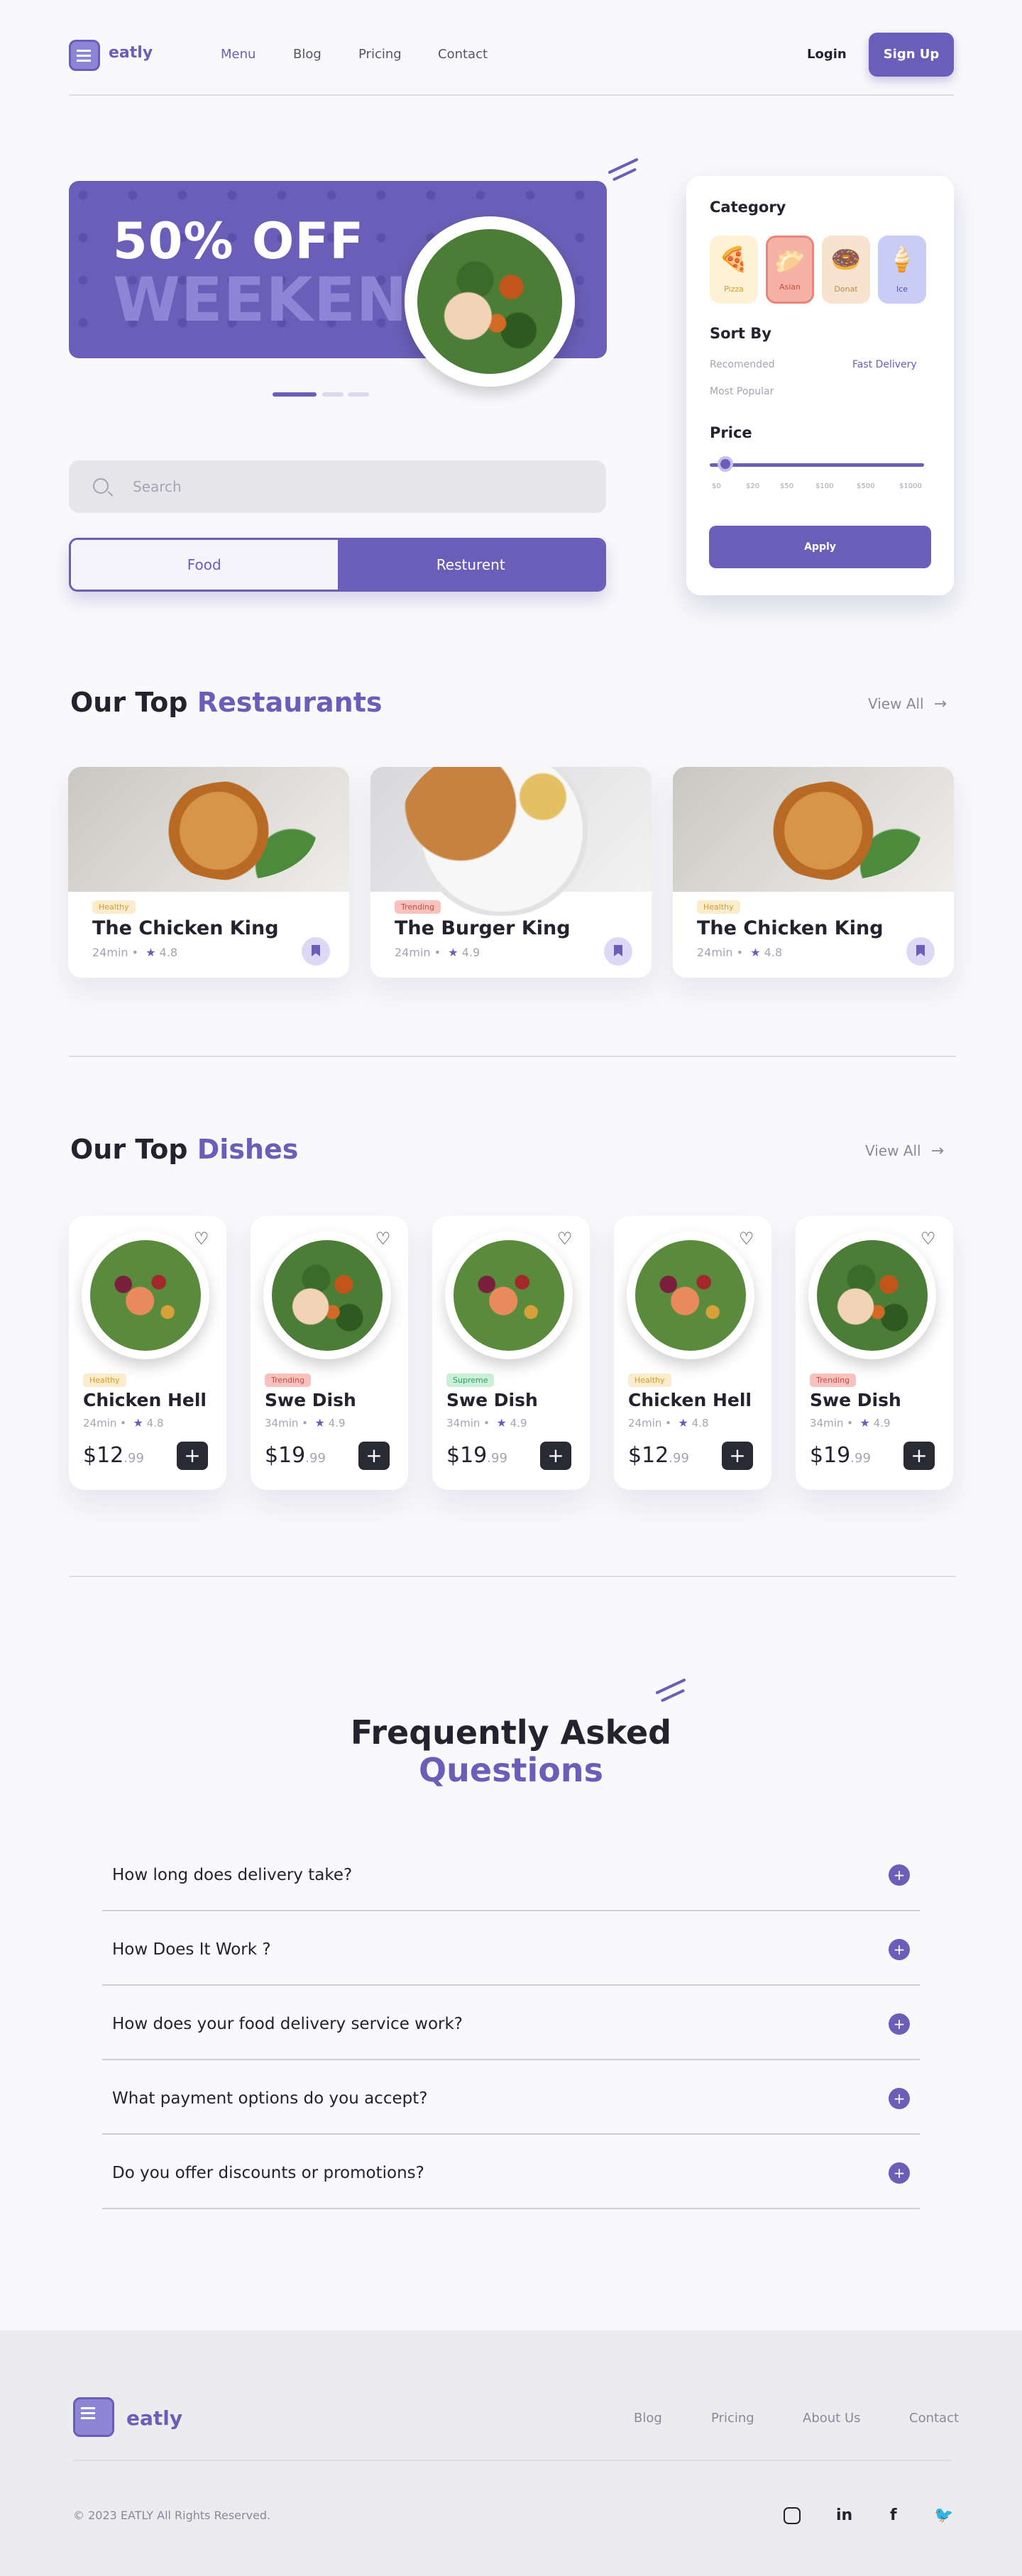 The height and width of the screenshot is (2576, 1022). I want to click on footer-link-contact: Contact, so click(934, 2418).